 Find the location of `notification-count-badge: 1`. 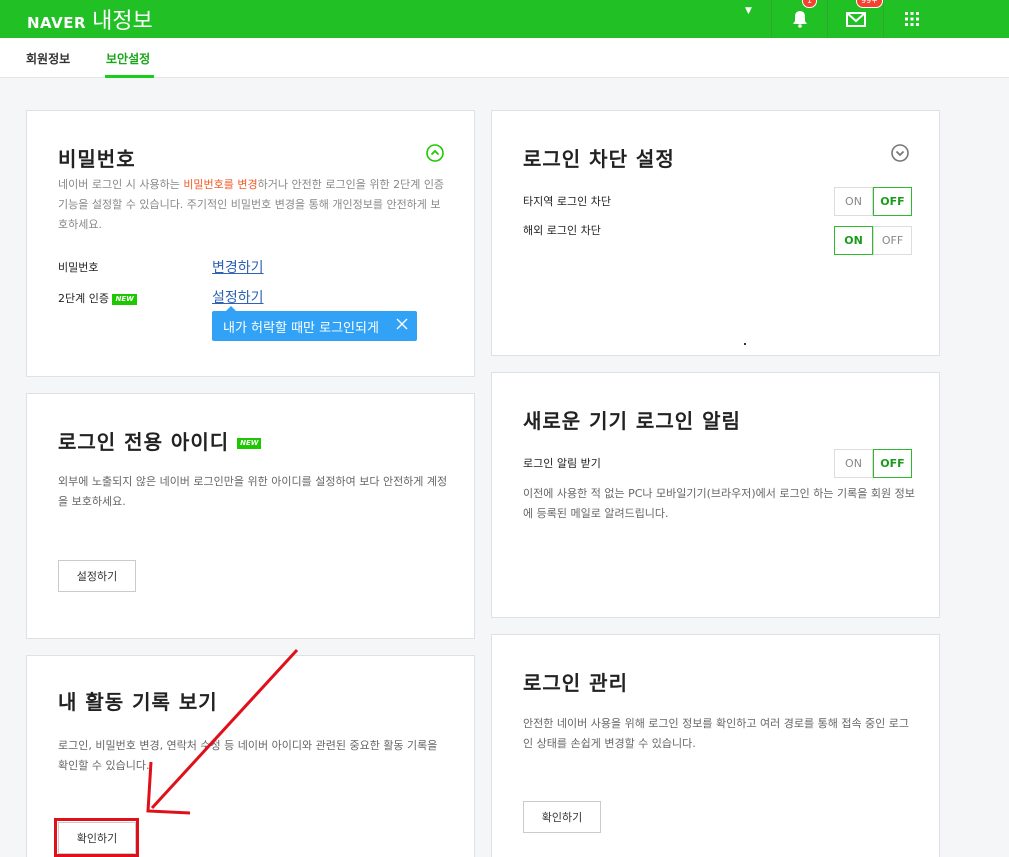

notification-count-badge: 1 is located at coordinates (810, 4).